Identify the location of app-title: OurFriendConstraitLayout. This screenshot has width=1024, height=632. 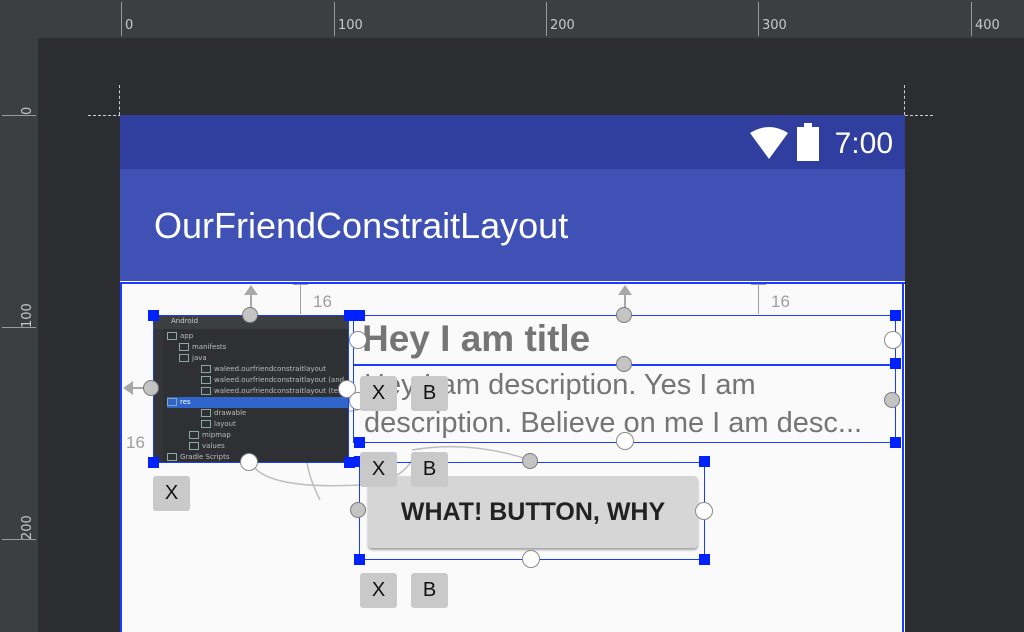
(361, 225).